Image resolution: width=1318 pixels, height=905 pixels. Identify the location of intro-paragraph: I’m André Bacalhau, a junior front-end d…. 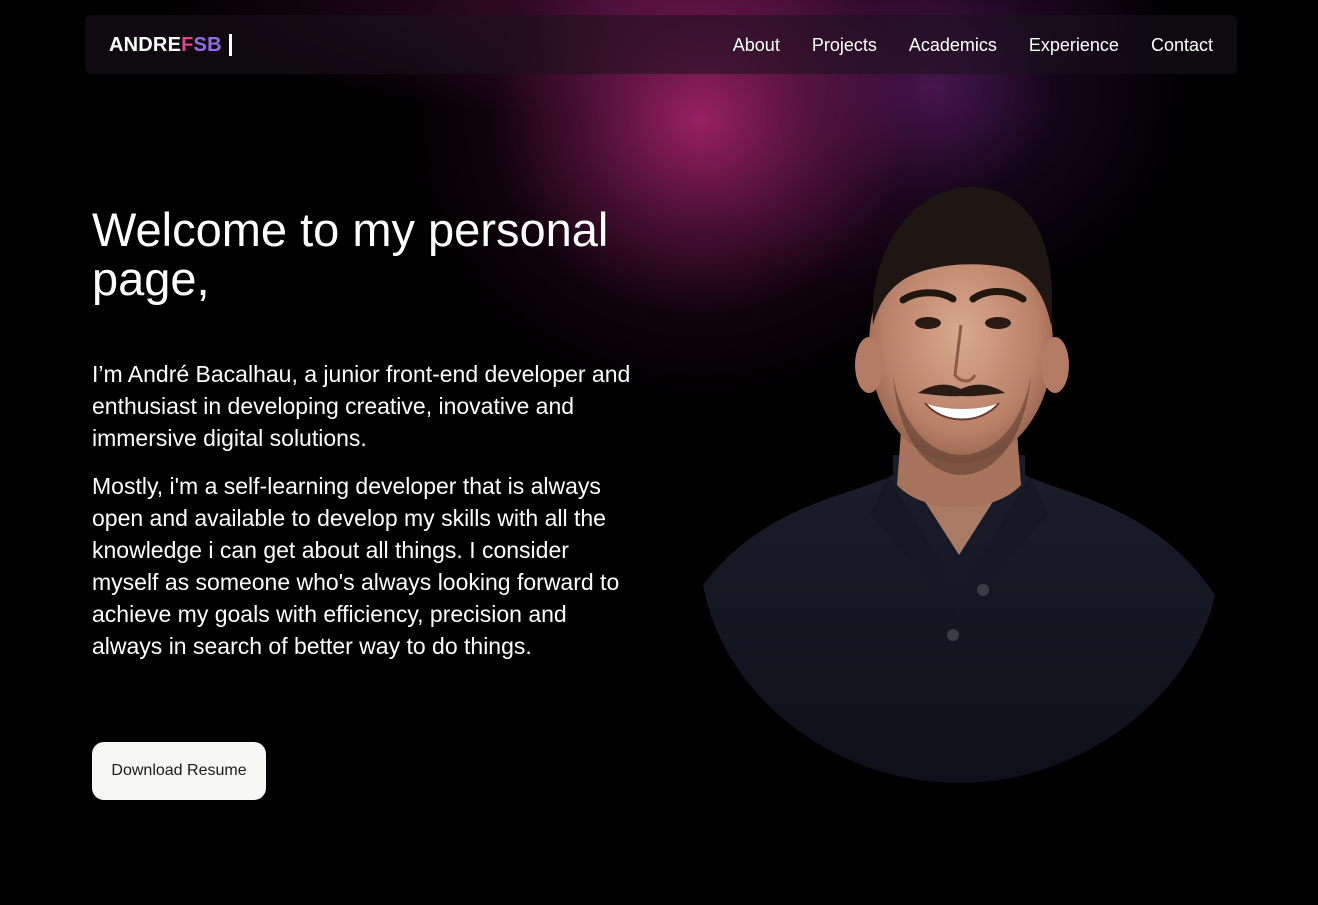
(361, 406).